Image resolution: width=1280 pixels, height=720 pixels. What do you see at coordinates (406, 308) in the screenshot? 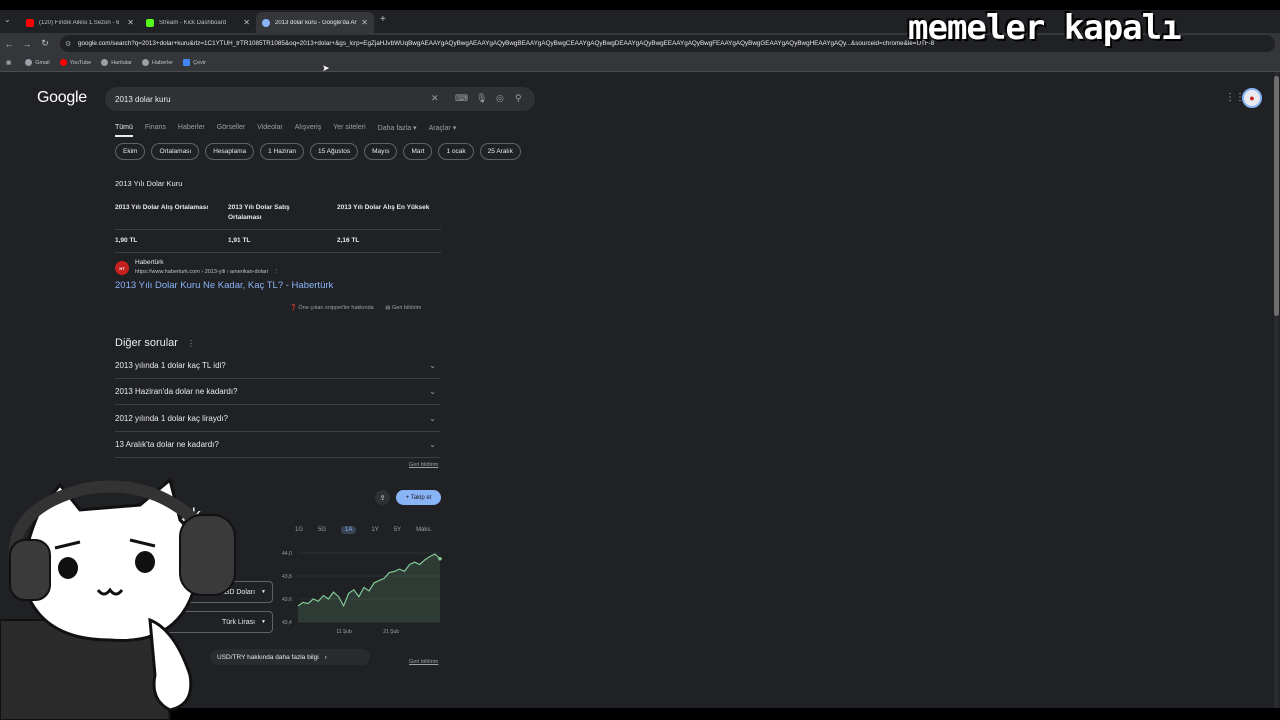
I see `feedback-link: Geri bildirim` at bounding box center [406, 308].